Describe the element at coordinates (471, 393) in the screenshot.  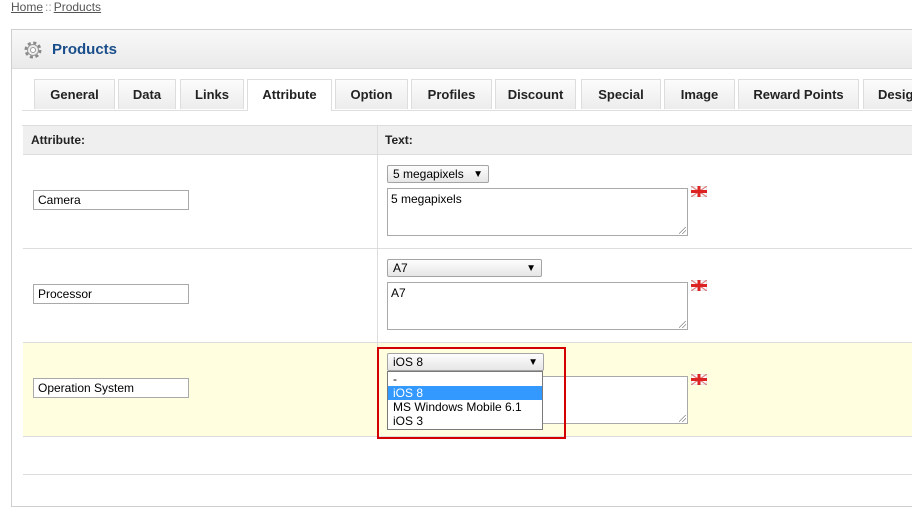
I see `annotation-highlight-box` at that location.